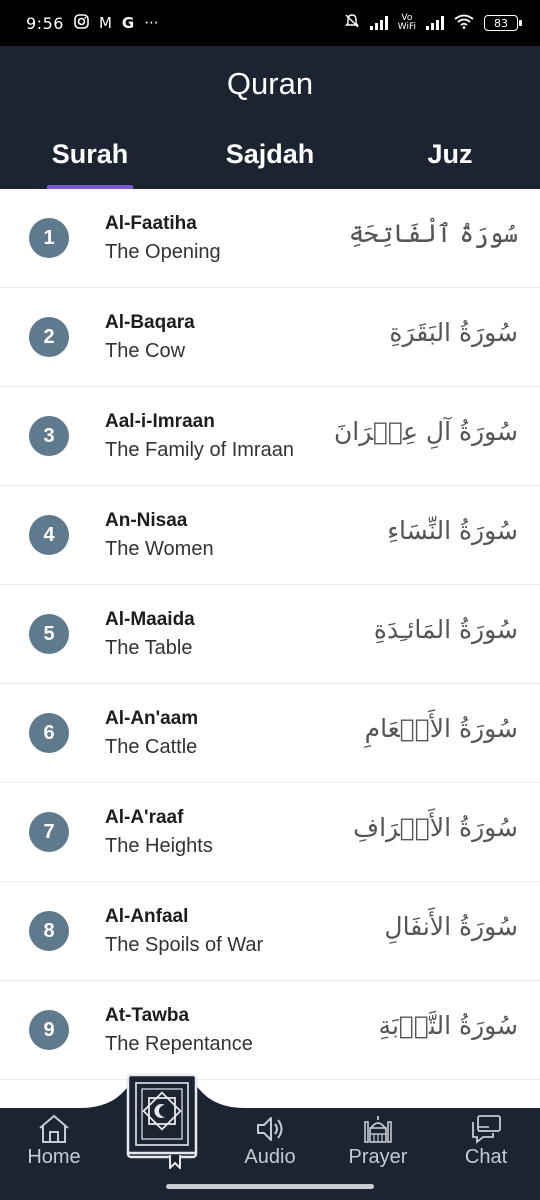 The image size is (540, 1200). Describe the element at coordinates (184, 945) in the screenshot. I see `surah-meaning: The Spoils of War` at that location.